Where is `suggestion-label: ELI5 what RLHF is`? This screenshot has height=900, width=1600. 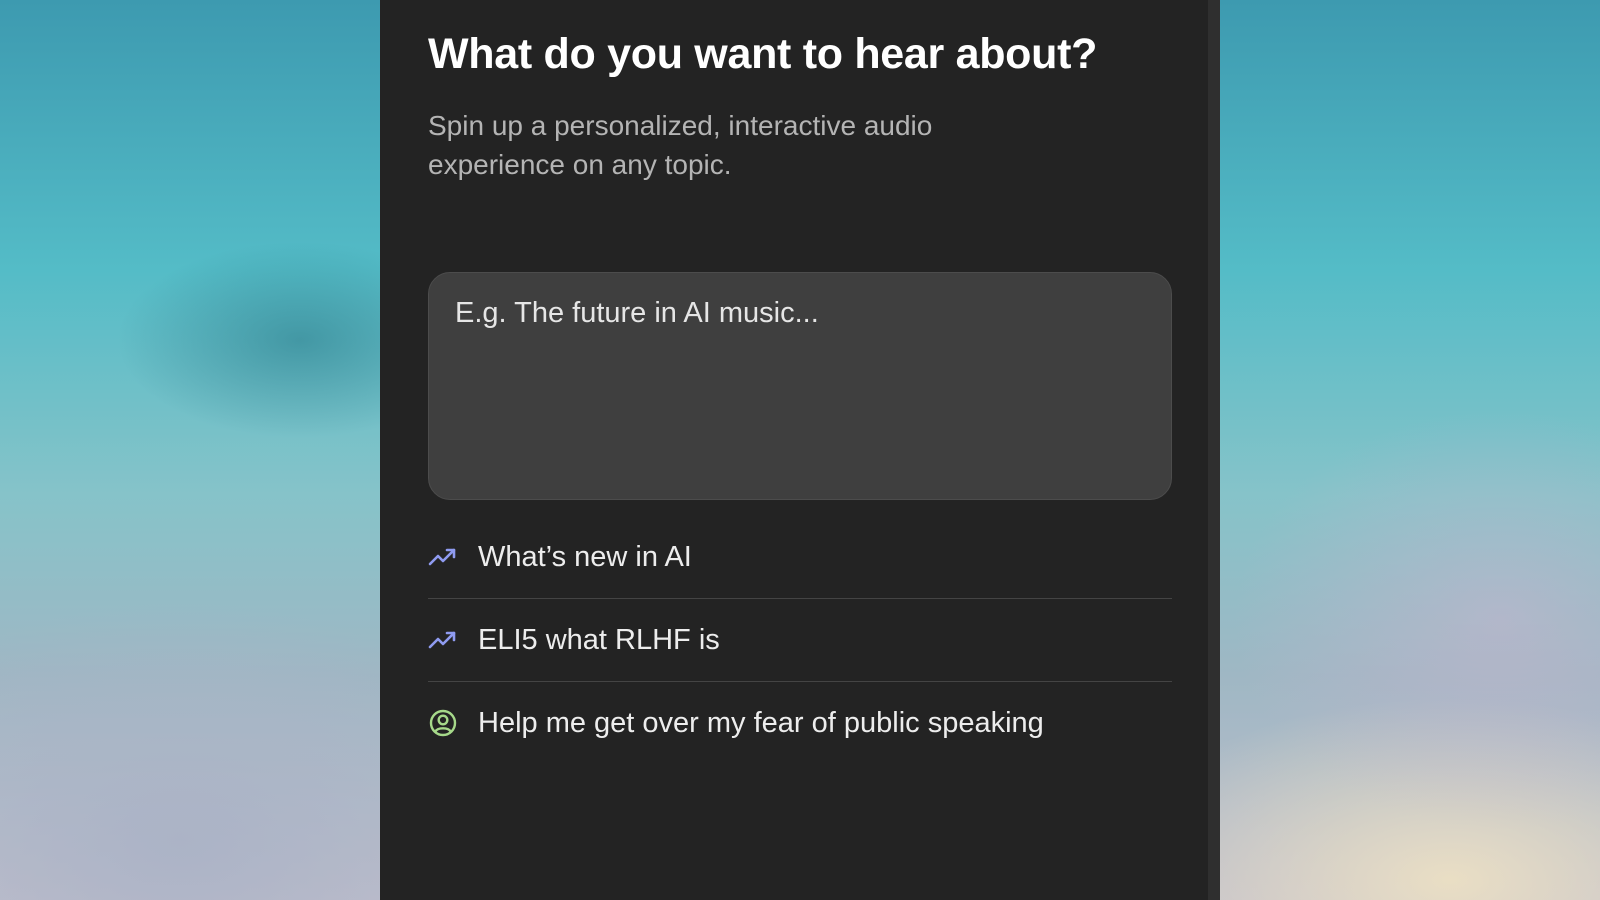 suggestion-label: ELI5 what RLHF is is located at coordinates (599, 639).